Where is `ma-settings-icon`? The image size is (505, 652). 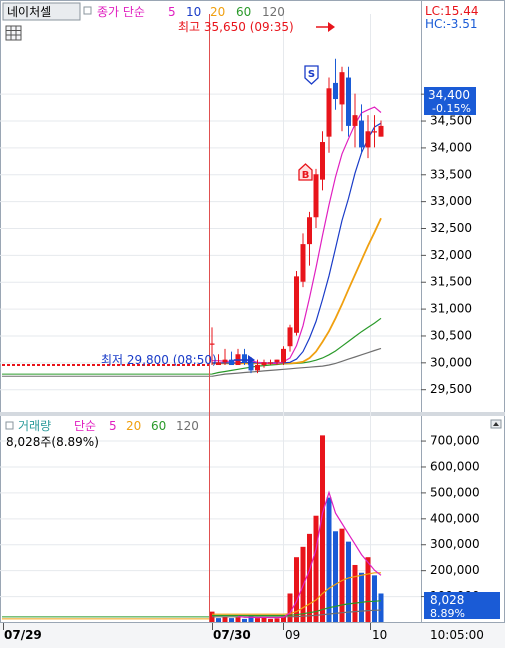 ma-settings-icon is located at coordinates (87, 10).